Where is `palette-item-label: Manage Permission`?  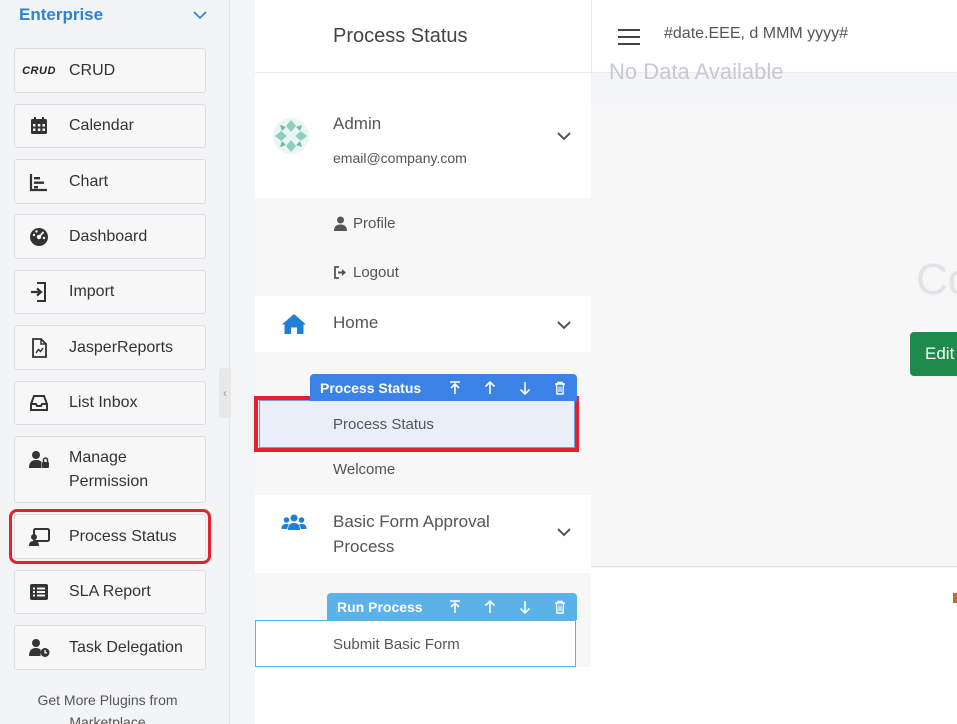
palette-item-label: Manage Permission is located at coordinates (109, 469).